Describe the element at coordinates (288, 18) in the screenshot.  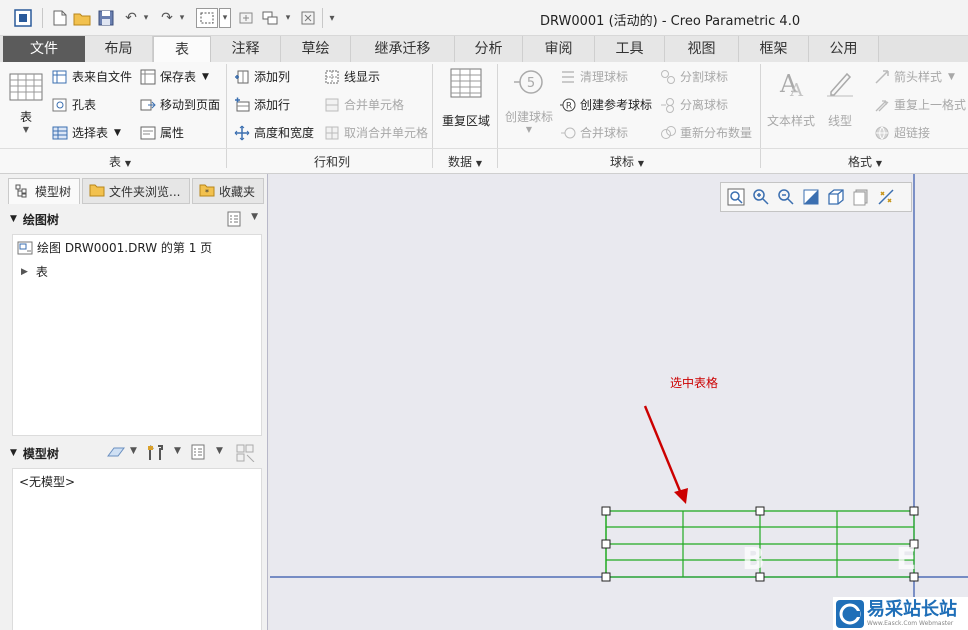
I see `windows-dropdown-icon: ▾` at that location.